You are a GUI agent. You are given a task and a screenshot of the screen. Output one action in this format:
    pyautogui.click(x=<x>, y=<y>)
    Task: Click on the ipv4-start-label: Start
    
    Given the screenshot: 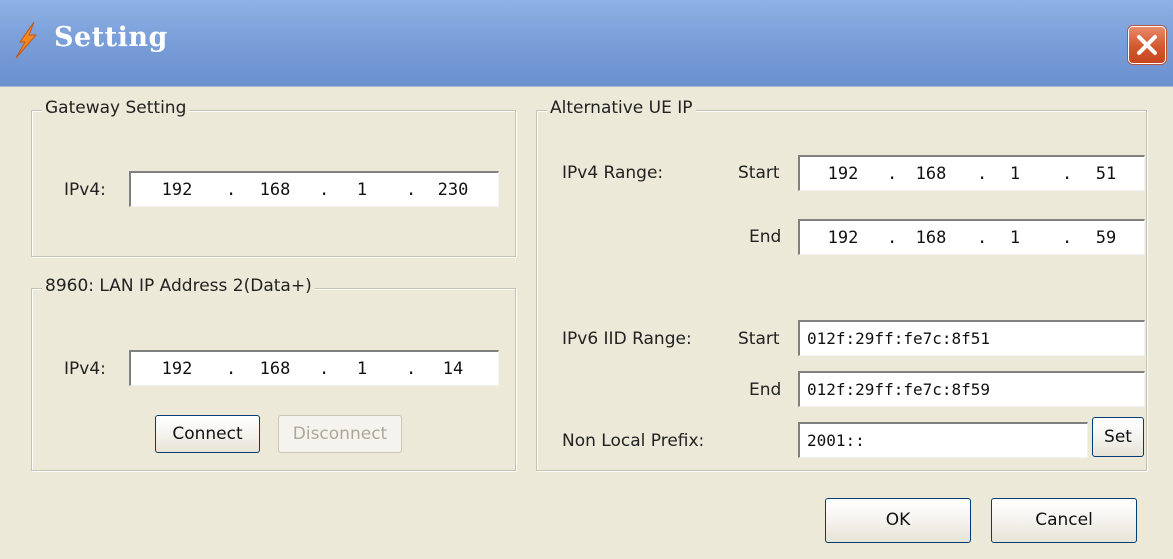 What is the action you would take?
    pyautogui.click(x=759, y=173)
    